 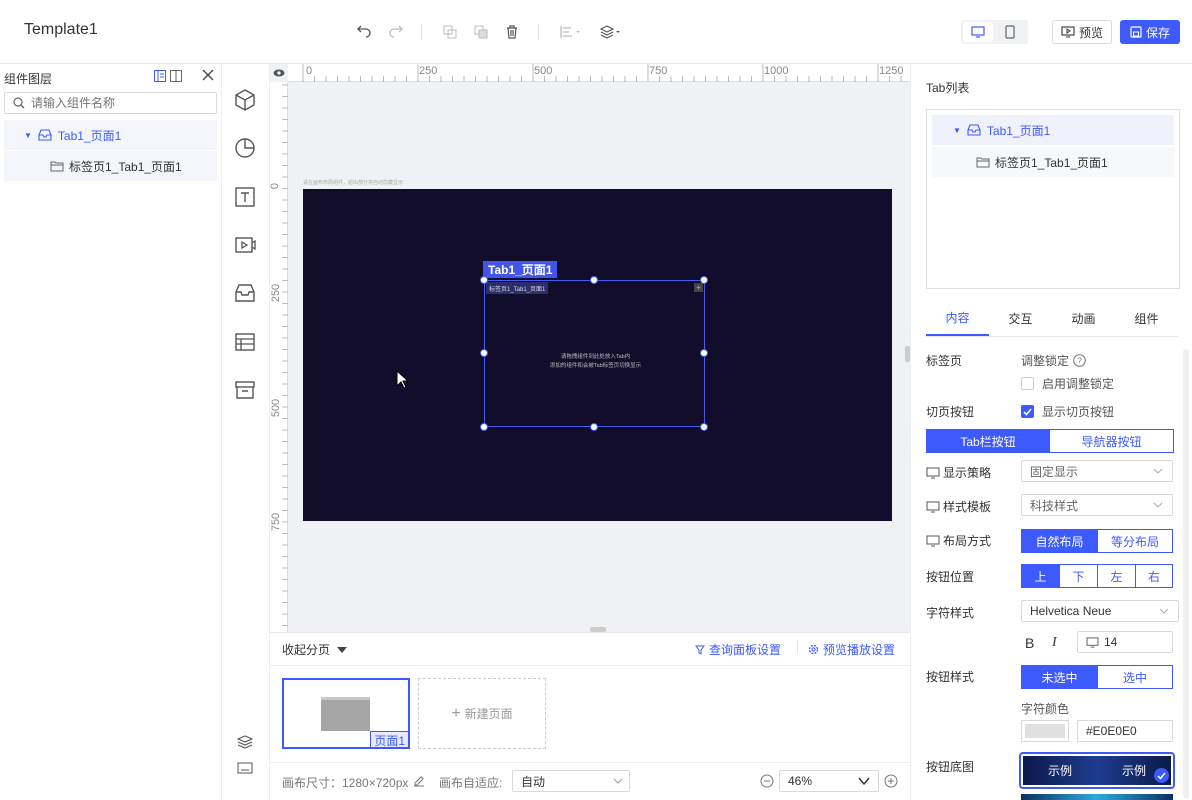 I want to click on close-icon, so click(x=209, y=76).